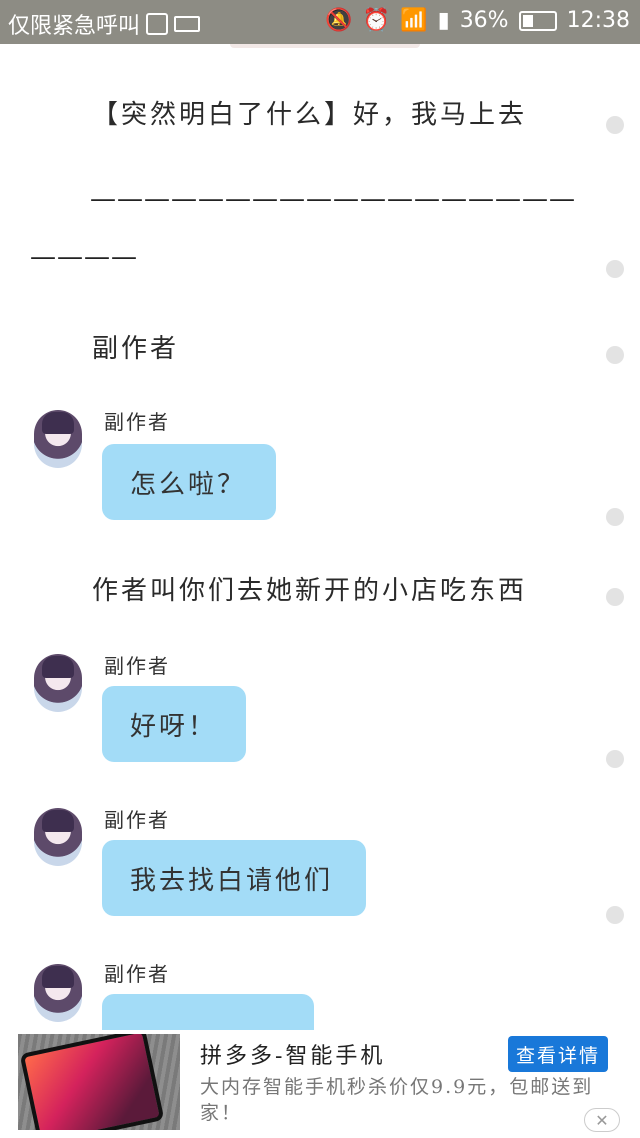 This screenshot has height=1138, width=640. Describe the element at coordinates (310, 115) in the screenshot. I see `story-line: 【突然明白了什么】好，我马上去` at that location.